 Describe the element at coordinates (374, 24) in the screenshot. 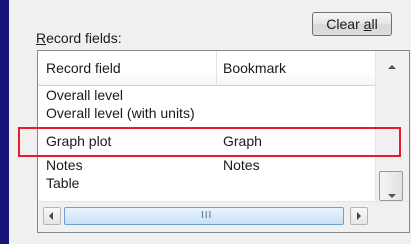

I see `clear-all-label-suffix: ll` at that location.